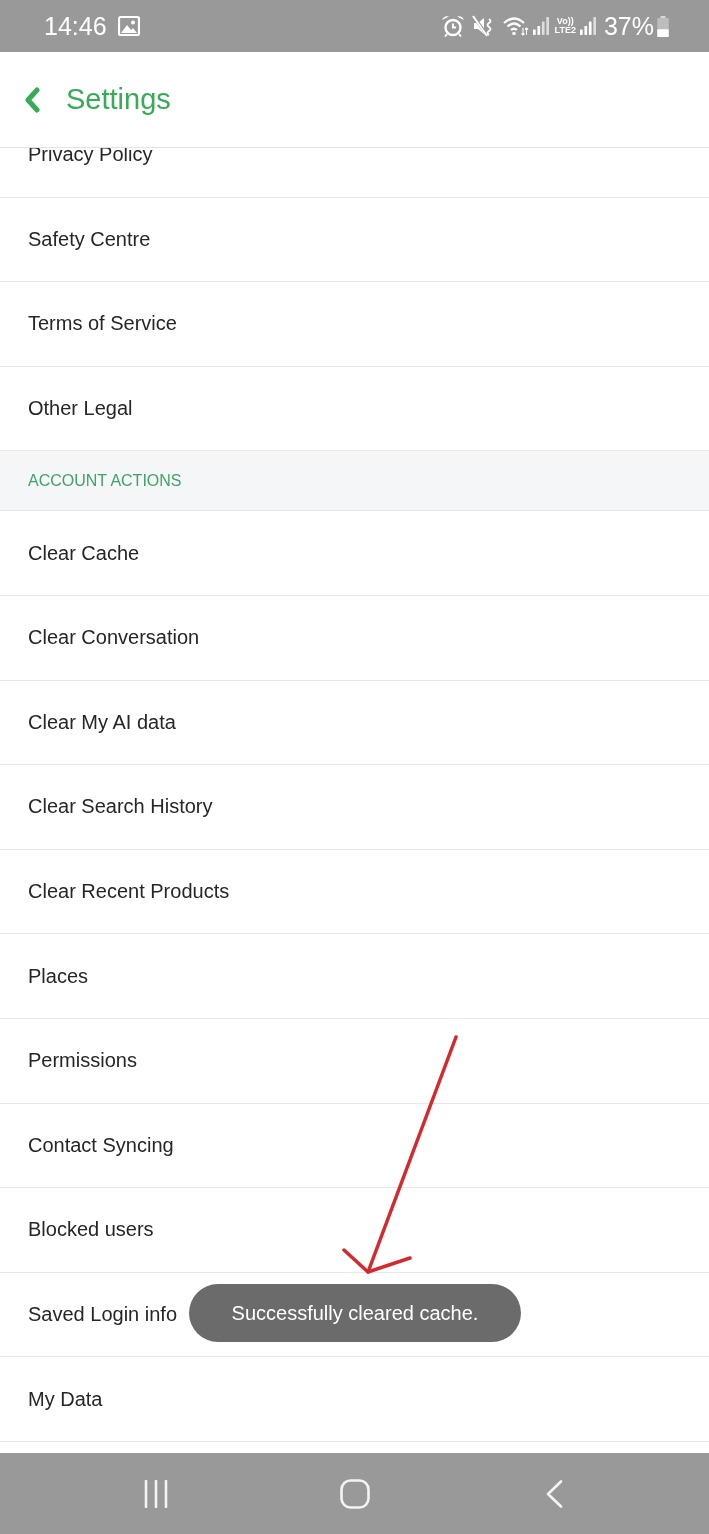 The image size is (709, 1534). I want to click on network-type-label: Vo)) LTE2, so click(565, 26).